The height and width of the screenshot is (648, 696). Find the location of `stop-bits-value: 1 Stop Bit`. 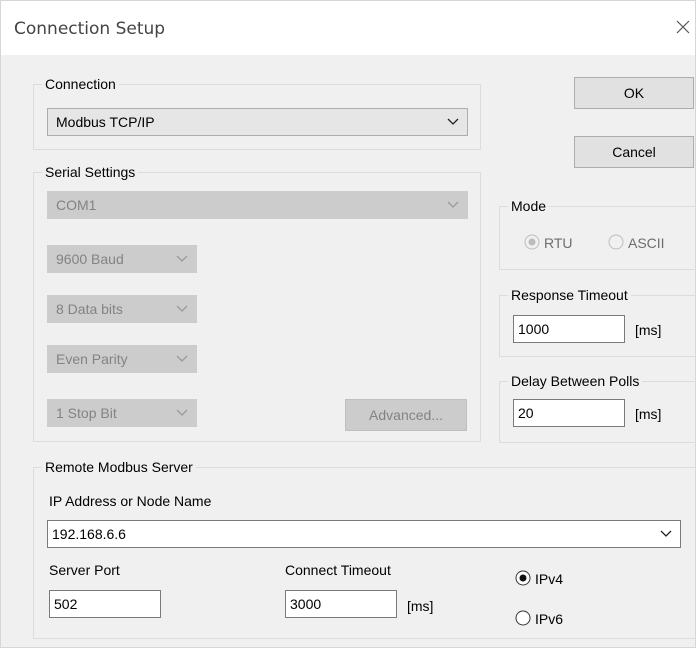

stop-bits-value: 1 Stop Bit is located at coordinates (86, 413).